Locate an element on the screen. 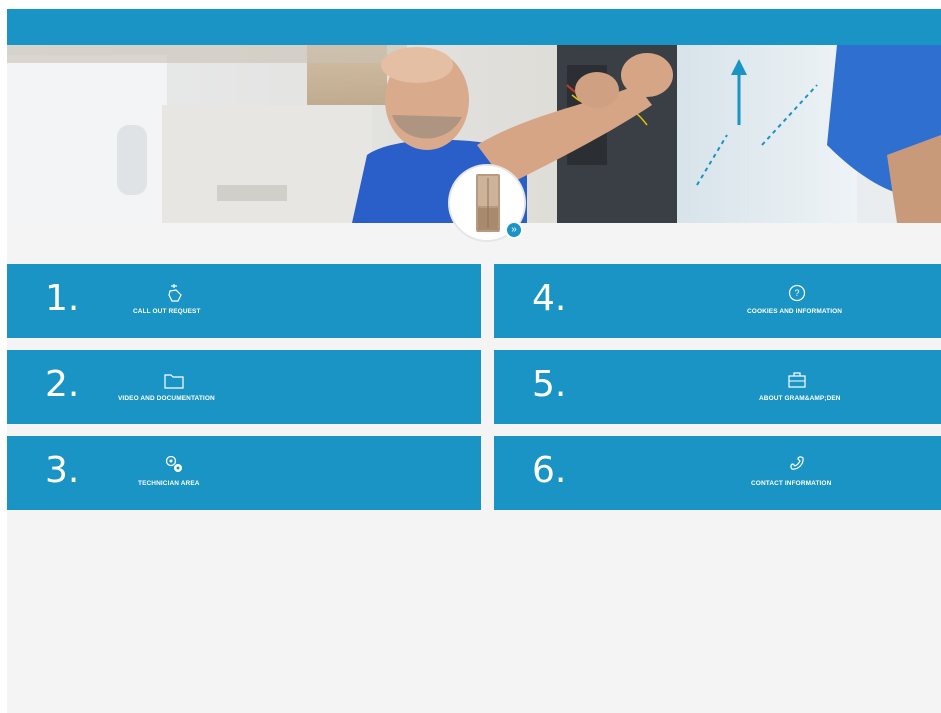 The width and height of the screenshot is (941, 713). question-circle-icon: ? is located at coordinates (797, 293).